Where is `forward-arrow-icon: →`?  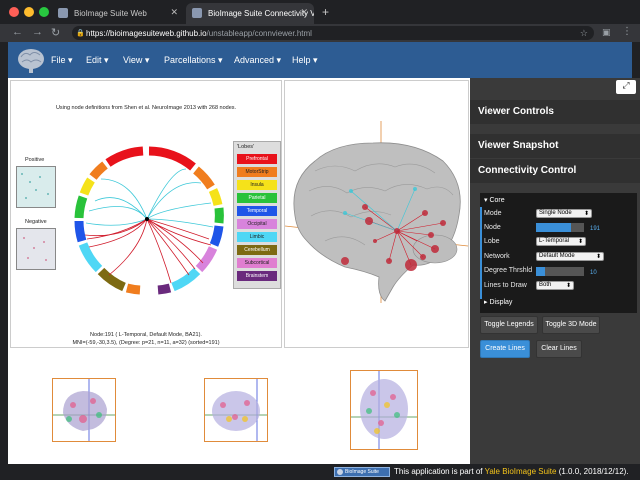
forward-arrow-icon: → is located at coordinates (37, 32).